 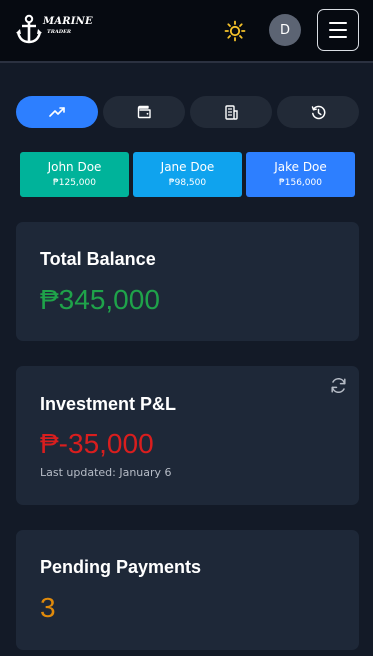 I want to click on tab-history, so click(x=318, y=112).